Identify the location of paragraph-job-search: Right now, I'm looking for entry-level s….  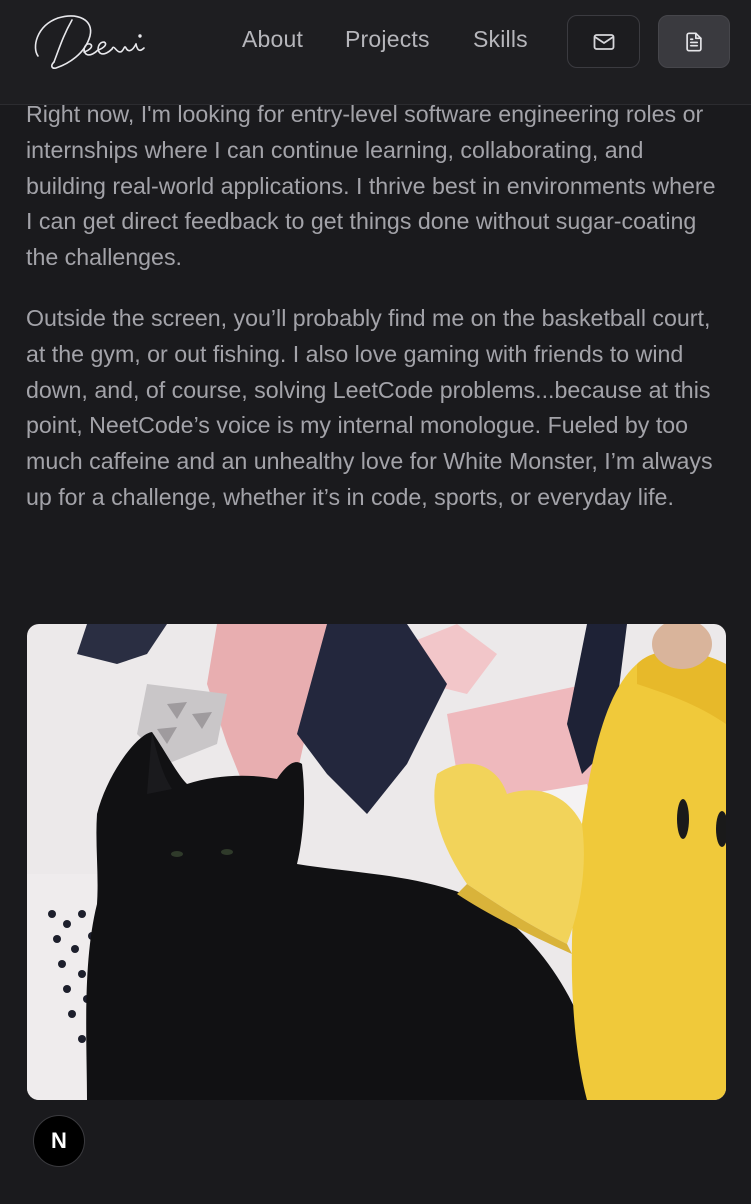
(371, 186).